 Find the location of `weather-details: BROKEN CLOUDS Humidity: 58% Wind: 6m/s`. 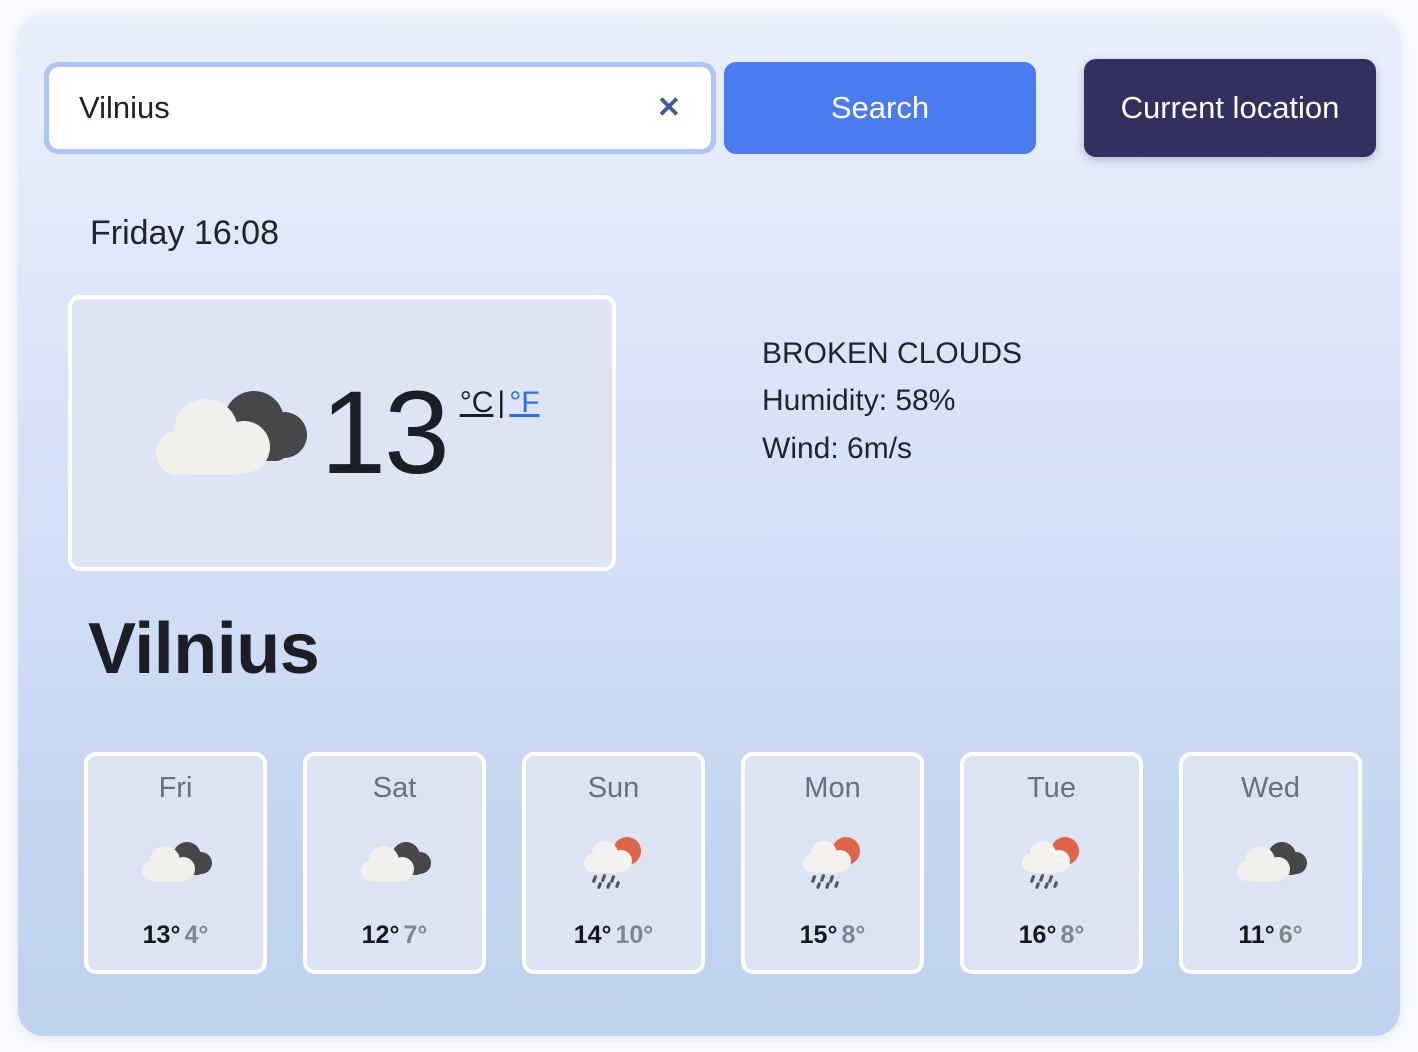

weather-details: BROKEN CLOUDS Humidity: 58% Wind: 6m/s is located at coordinates (892, 401).